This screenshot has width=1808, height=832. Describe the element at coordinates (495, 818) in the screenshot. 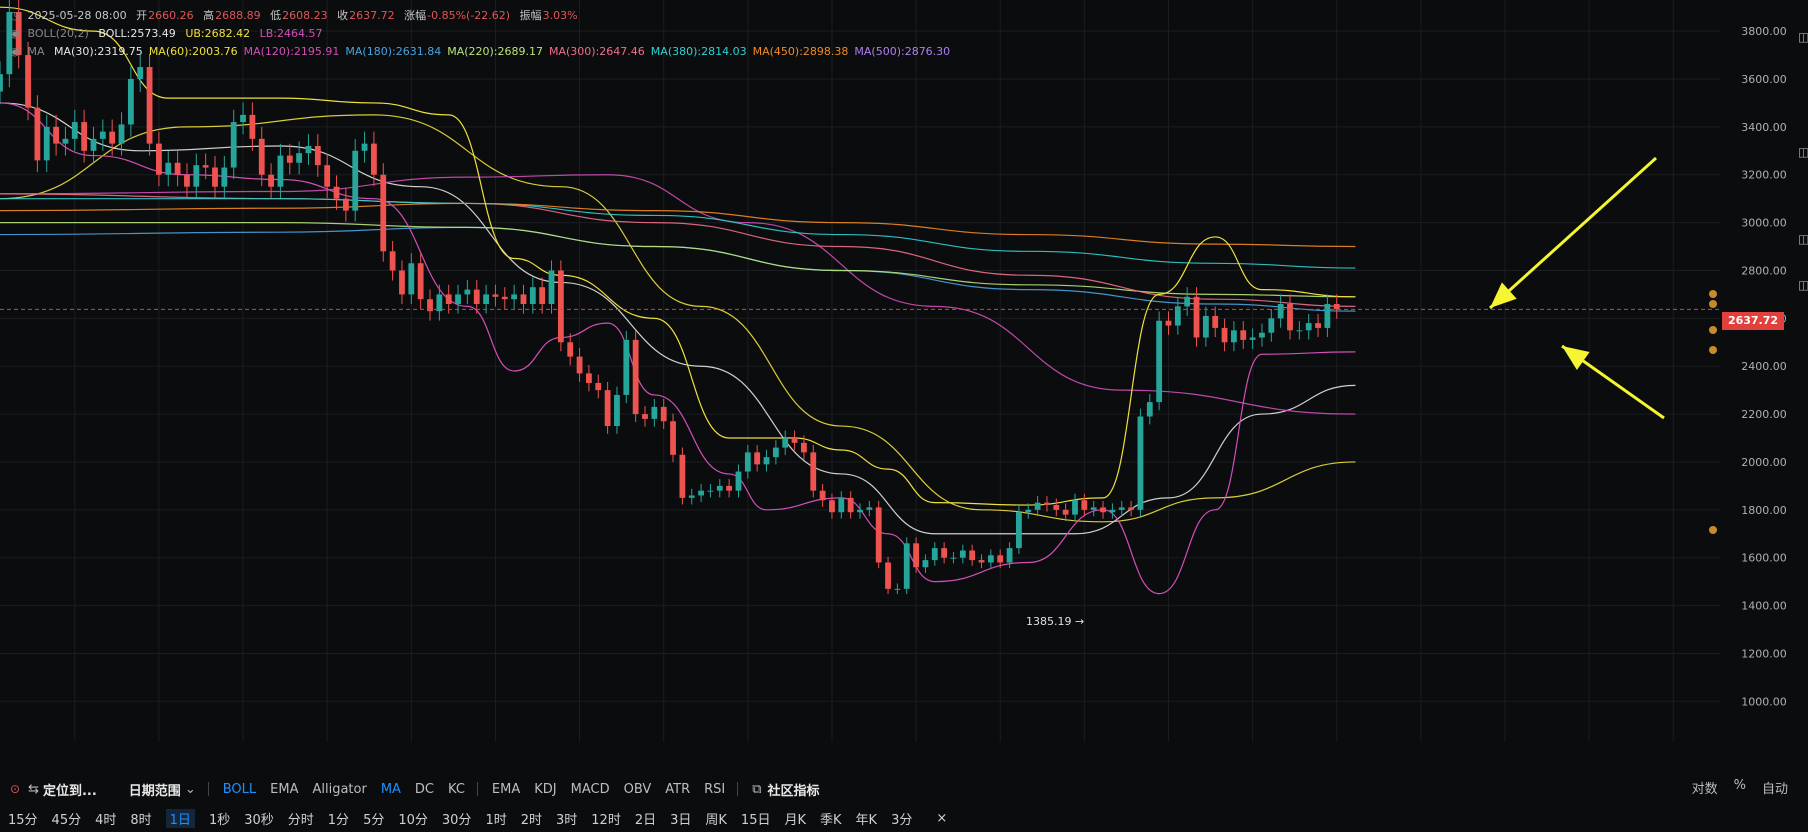

I see `timeframe-12: 1时` at that location.